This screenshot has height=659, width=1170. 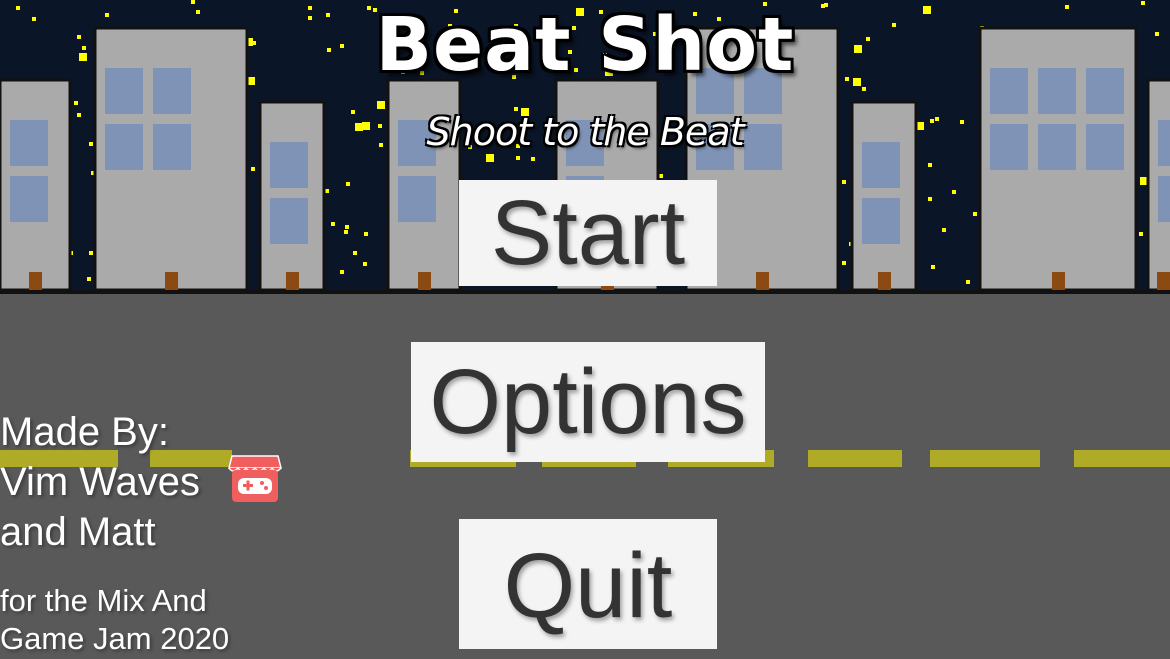 What do you see at coordinates (588, 584) in the screenshot?
I see `quit-button: Quit` at bounding box center [588, 584].